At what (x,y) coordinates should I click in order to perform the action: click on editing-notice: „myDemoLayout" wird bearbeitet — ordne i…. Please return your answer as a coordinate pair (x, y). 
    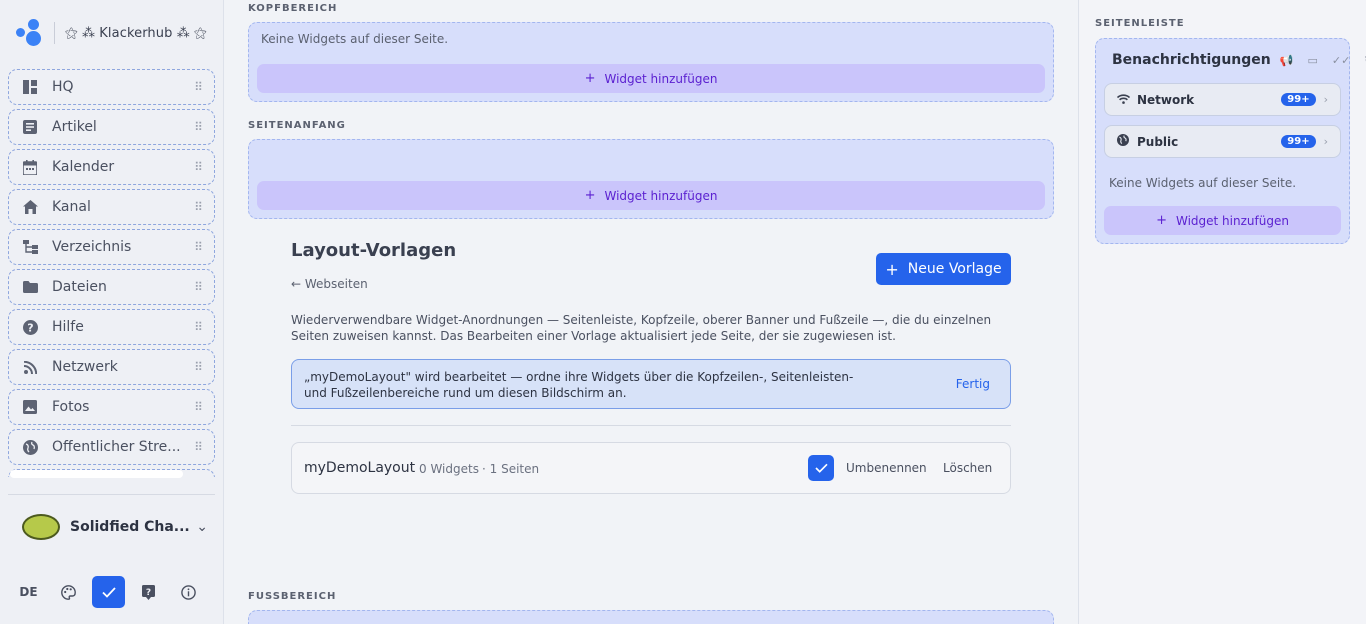
    Looking at the image, I should click on (651, 384).